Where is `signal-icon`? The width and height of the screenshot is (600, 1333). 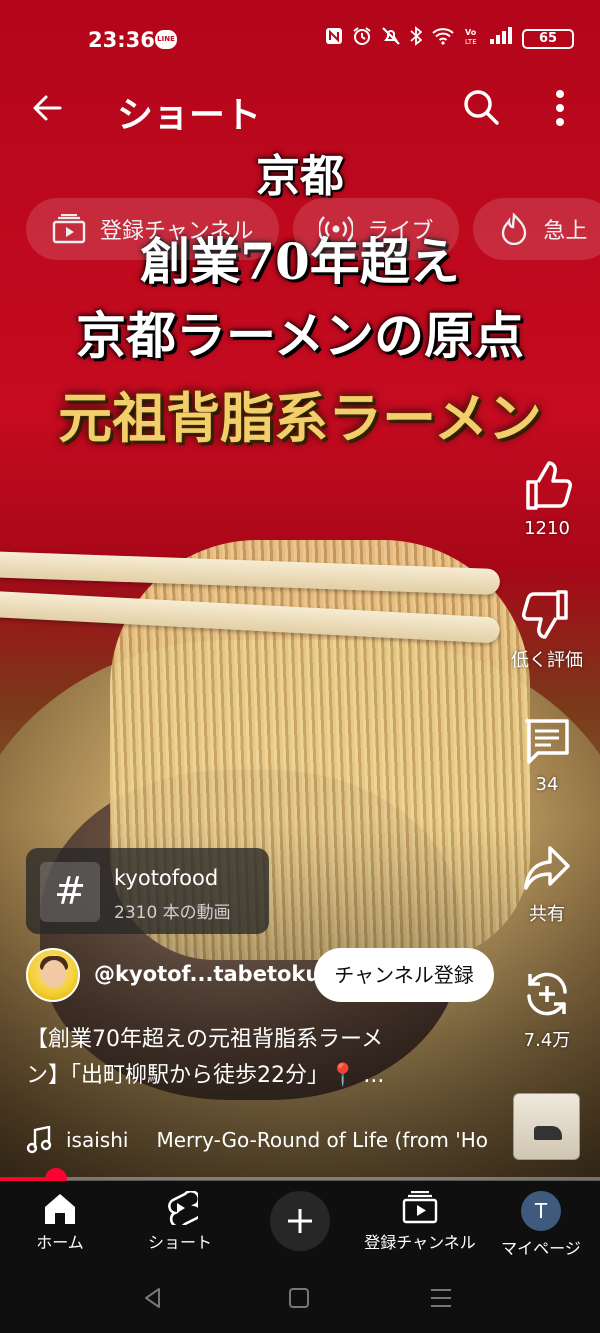
signal-icon is located at coordinates (501, 38).